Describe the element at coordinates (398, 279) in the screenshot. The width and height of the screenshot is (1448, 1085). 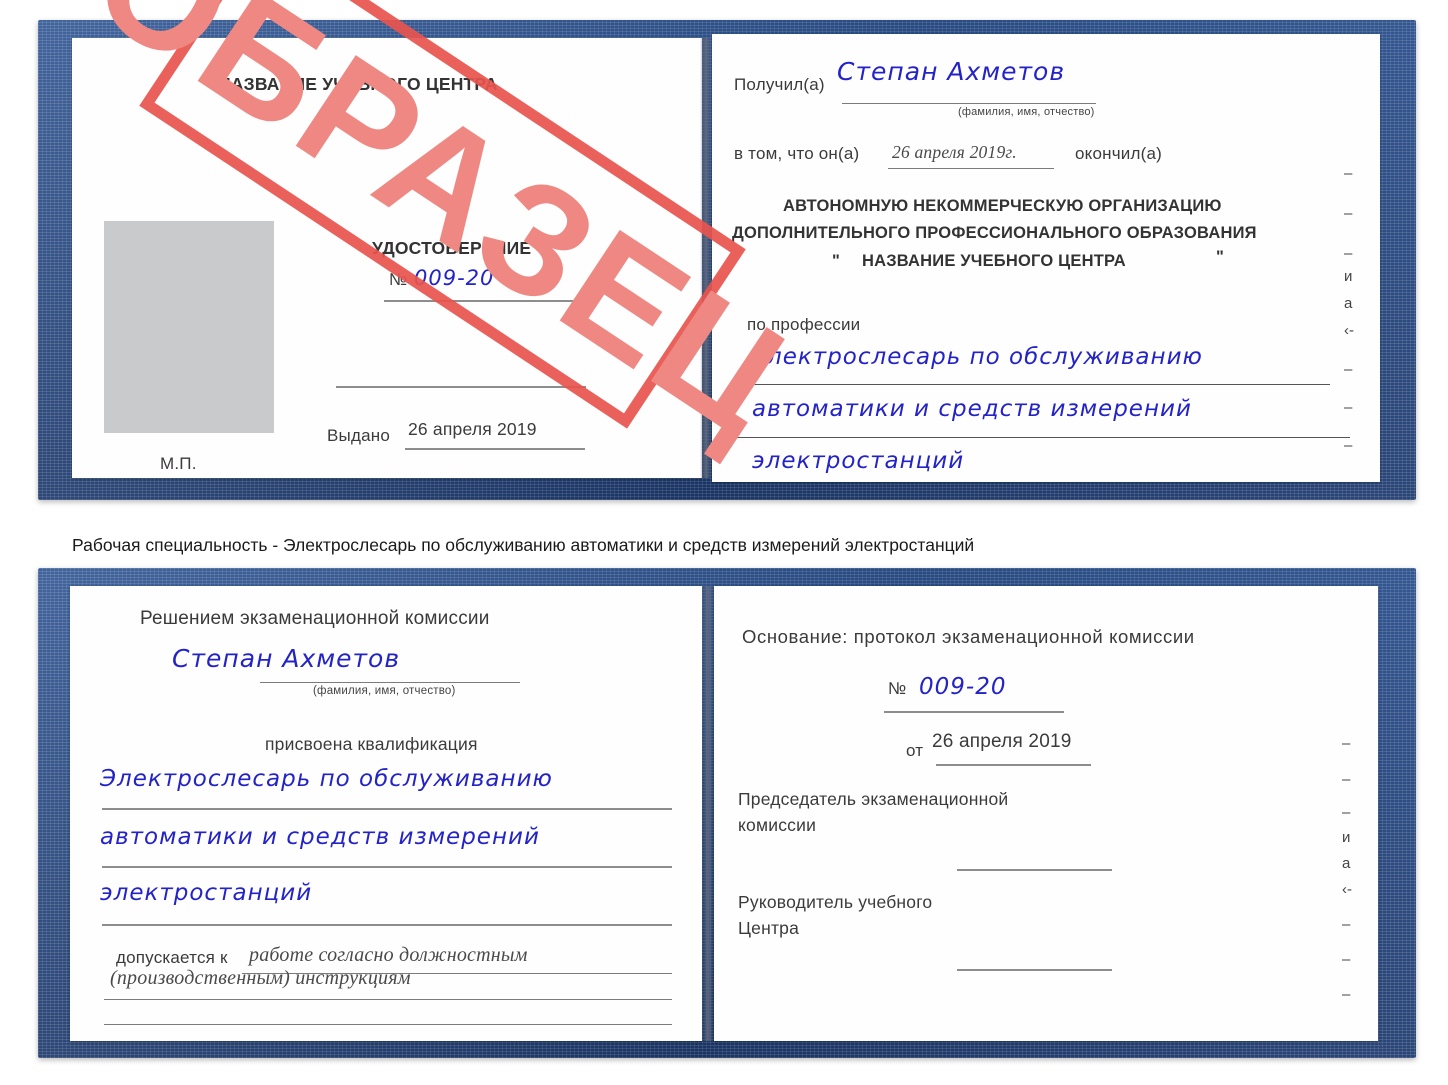
I see `number-label: №` at that location.